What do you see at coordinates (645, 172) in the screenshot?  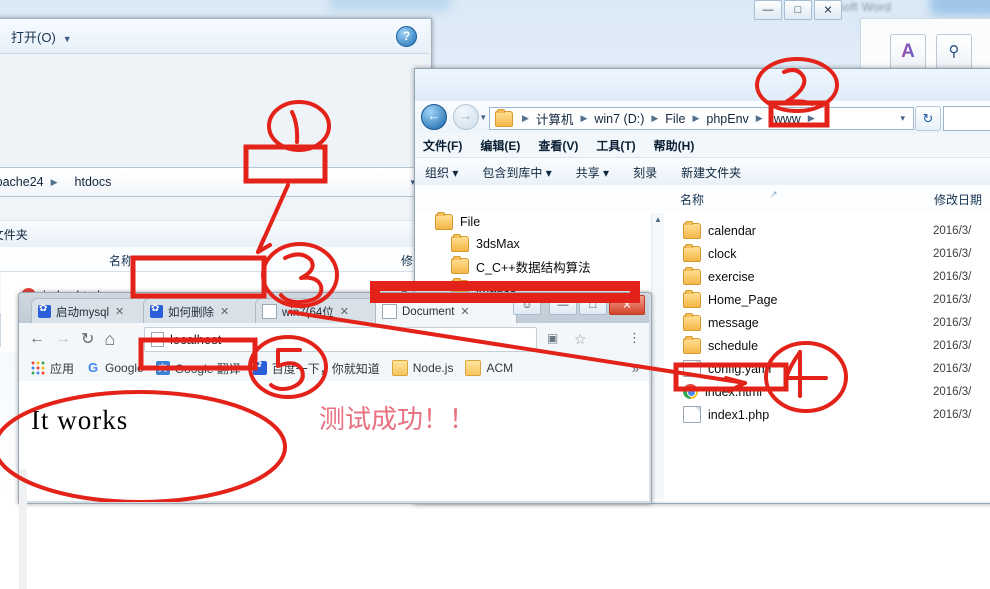 I see `cmd-burn: 刻录` at bounding box center [645, 172].